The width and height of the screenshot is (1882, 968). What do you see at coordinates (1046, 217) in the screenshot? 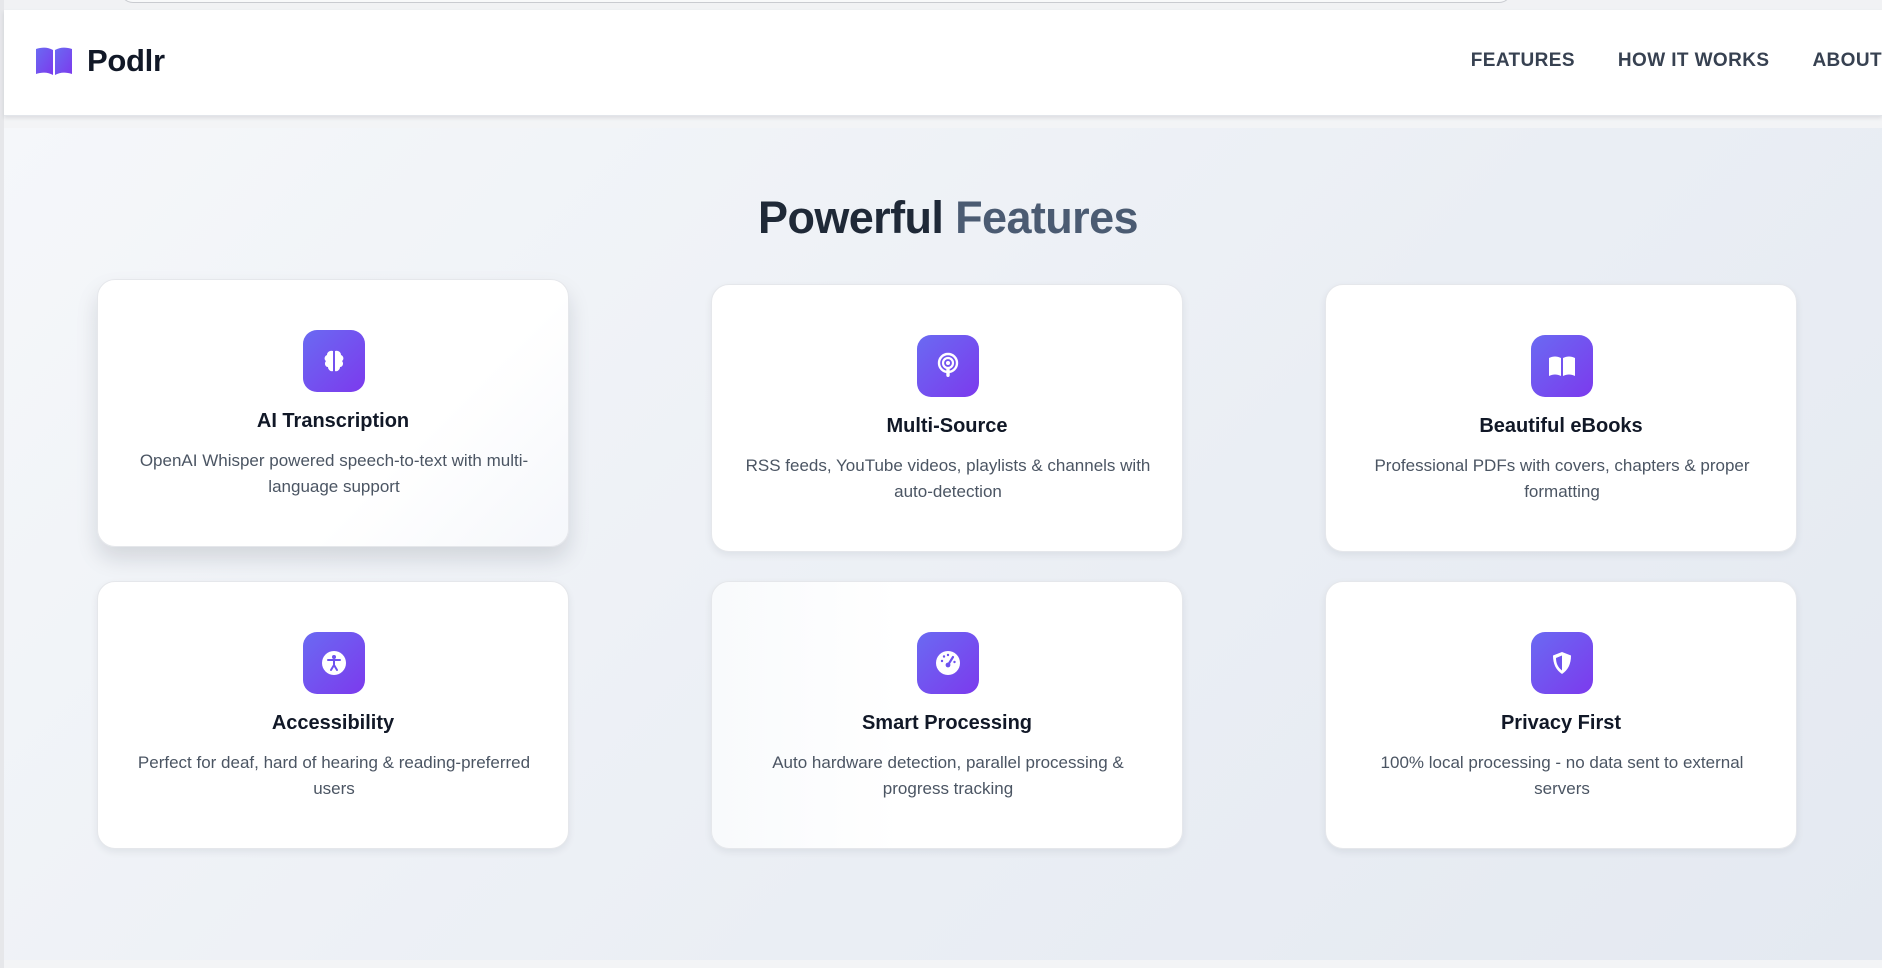
I see `section-title-accent: Features` at bounding box center [1046, 217].